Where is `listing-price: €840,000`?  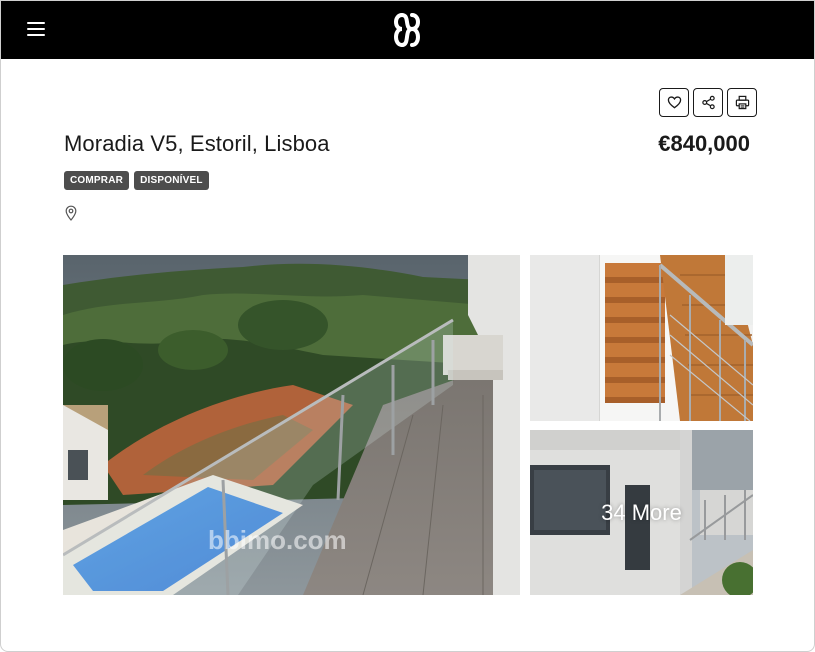 listing-price: €840,000 is located at coordinates (704, 143).